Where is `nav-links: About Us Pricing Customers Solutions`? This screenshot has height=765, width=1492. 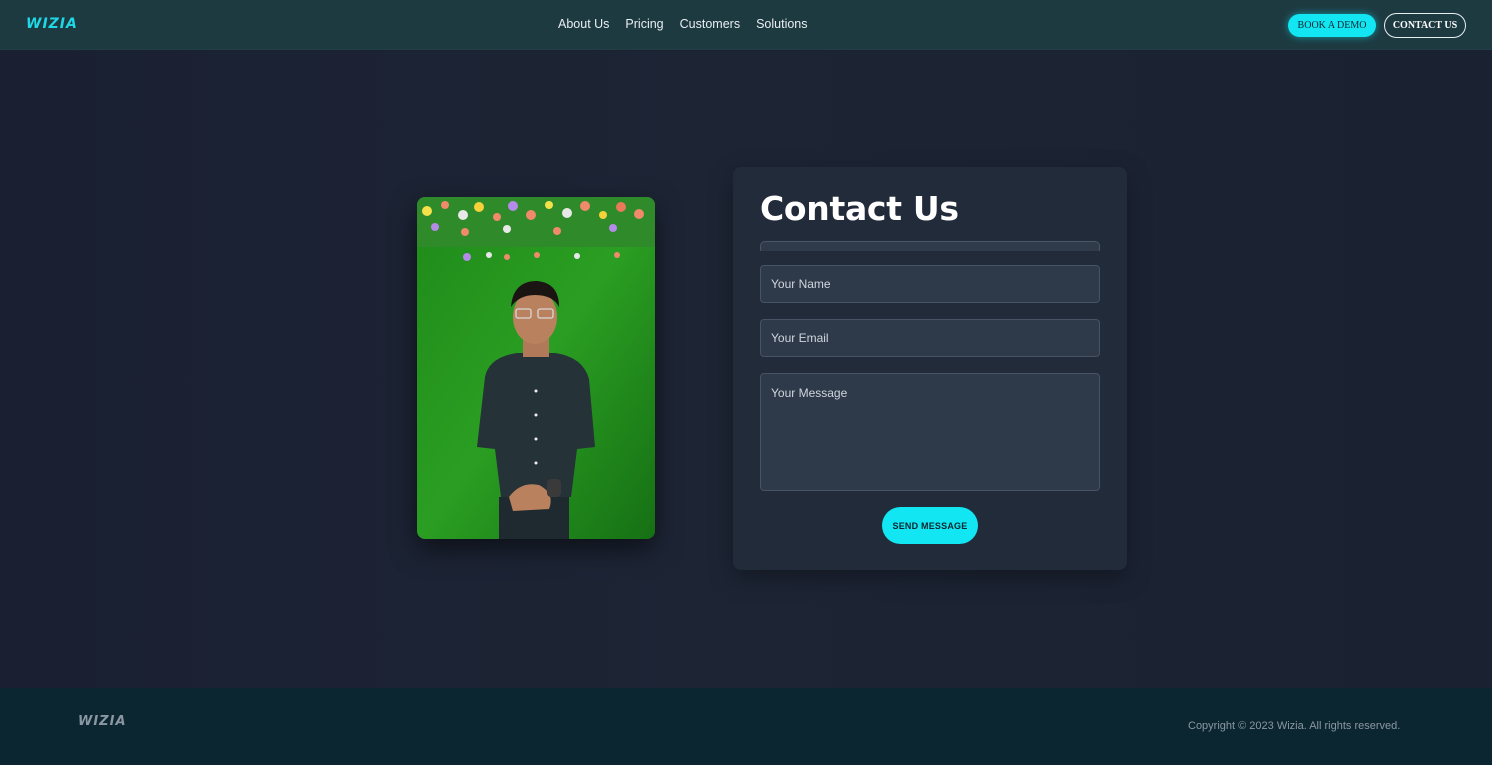
nav-links: About Us Pricing Customers Solutions is located at coordinates (683, 24).